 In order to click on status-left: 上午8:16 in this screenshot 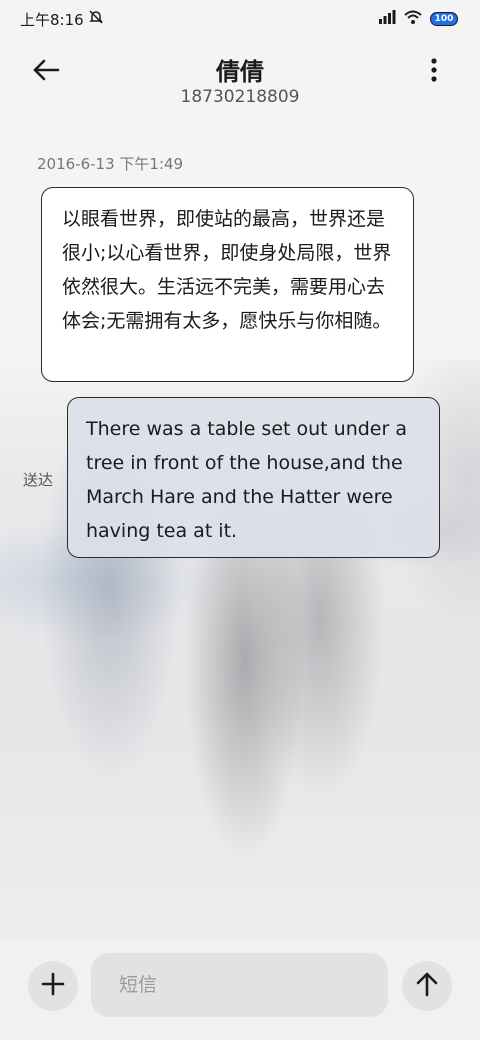, I will do `click(62, 19)`.